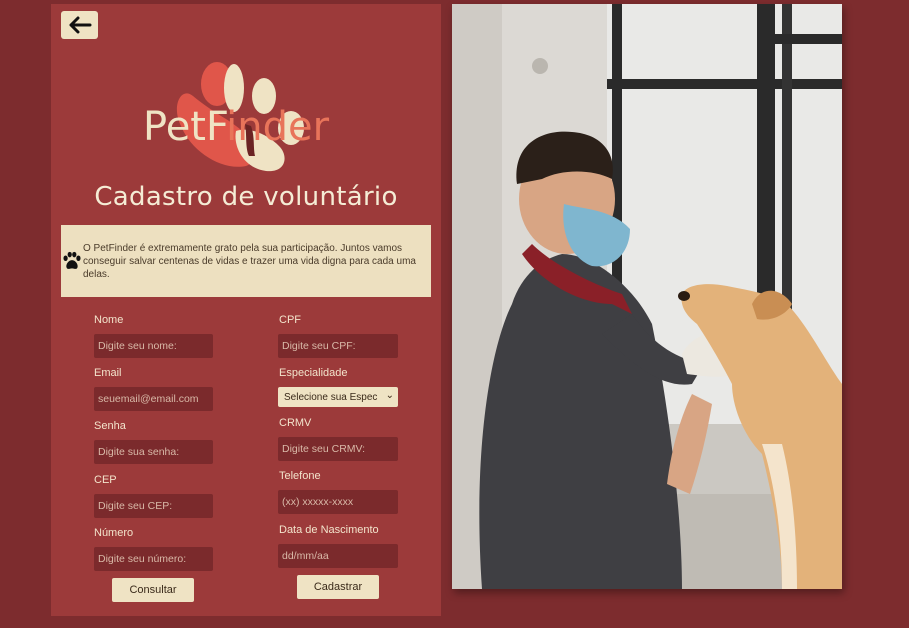 This screenshot has height=628, width=909. What do you see at coordinates (153, 506) in the screenshot?
I see `cep-input: Digite seu CEP:` at bounding box center [153, 506].